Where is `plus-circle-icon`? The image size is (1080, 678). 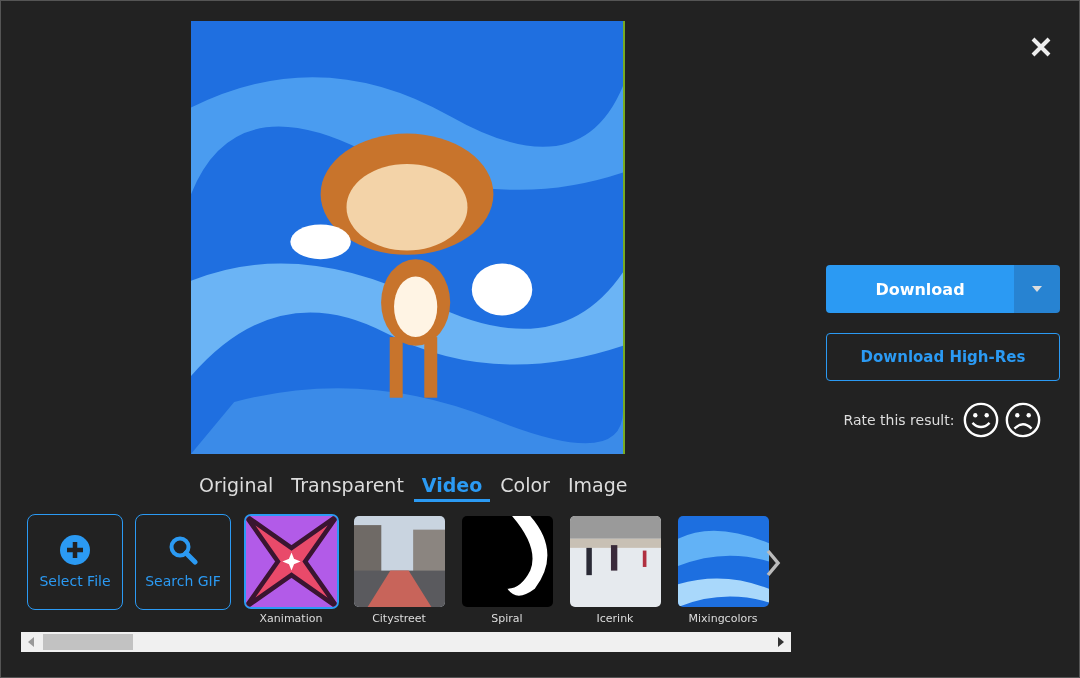
plus-circle-icon is located at coordinates (75, 550).